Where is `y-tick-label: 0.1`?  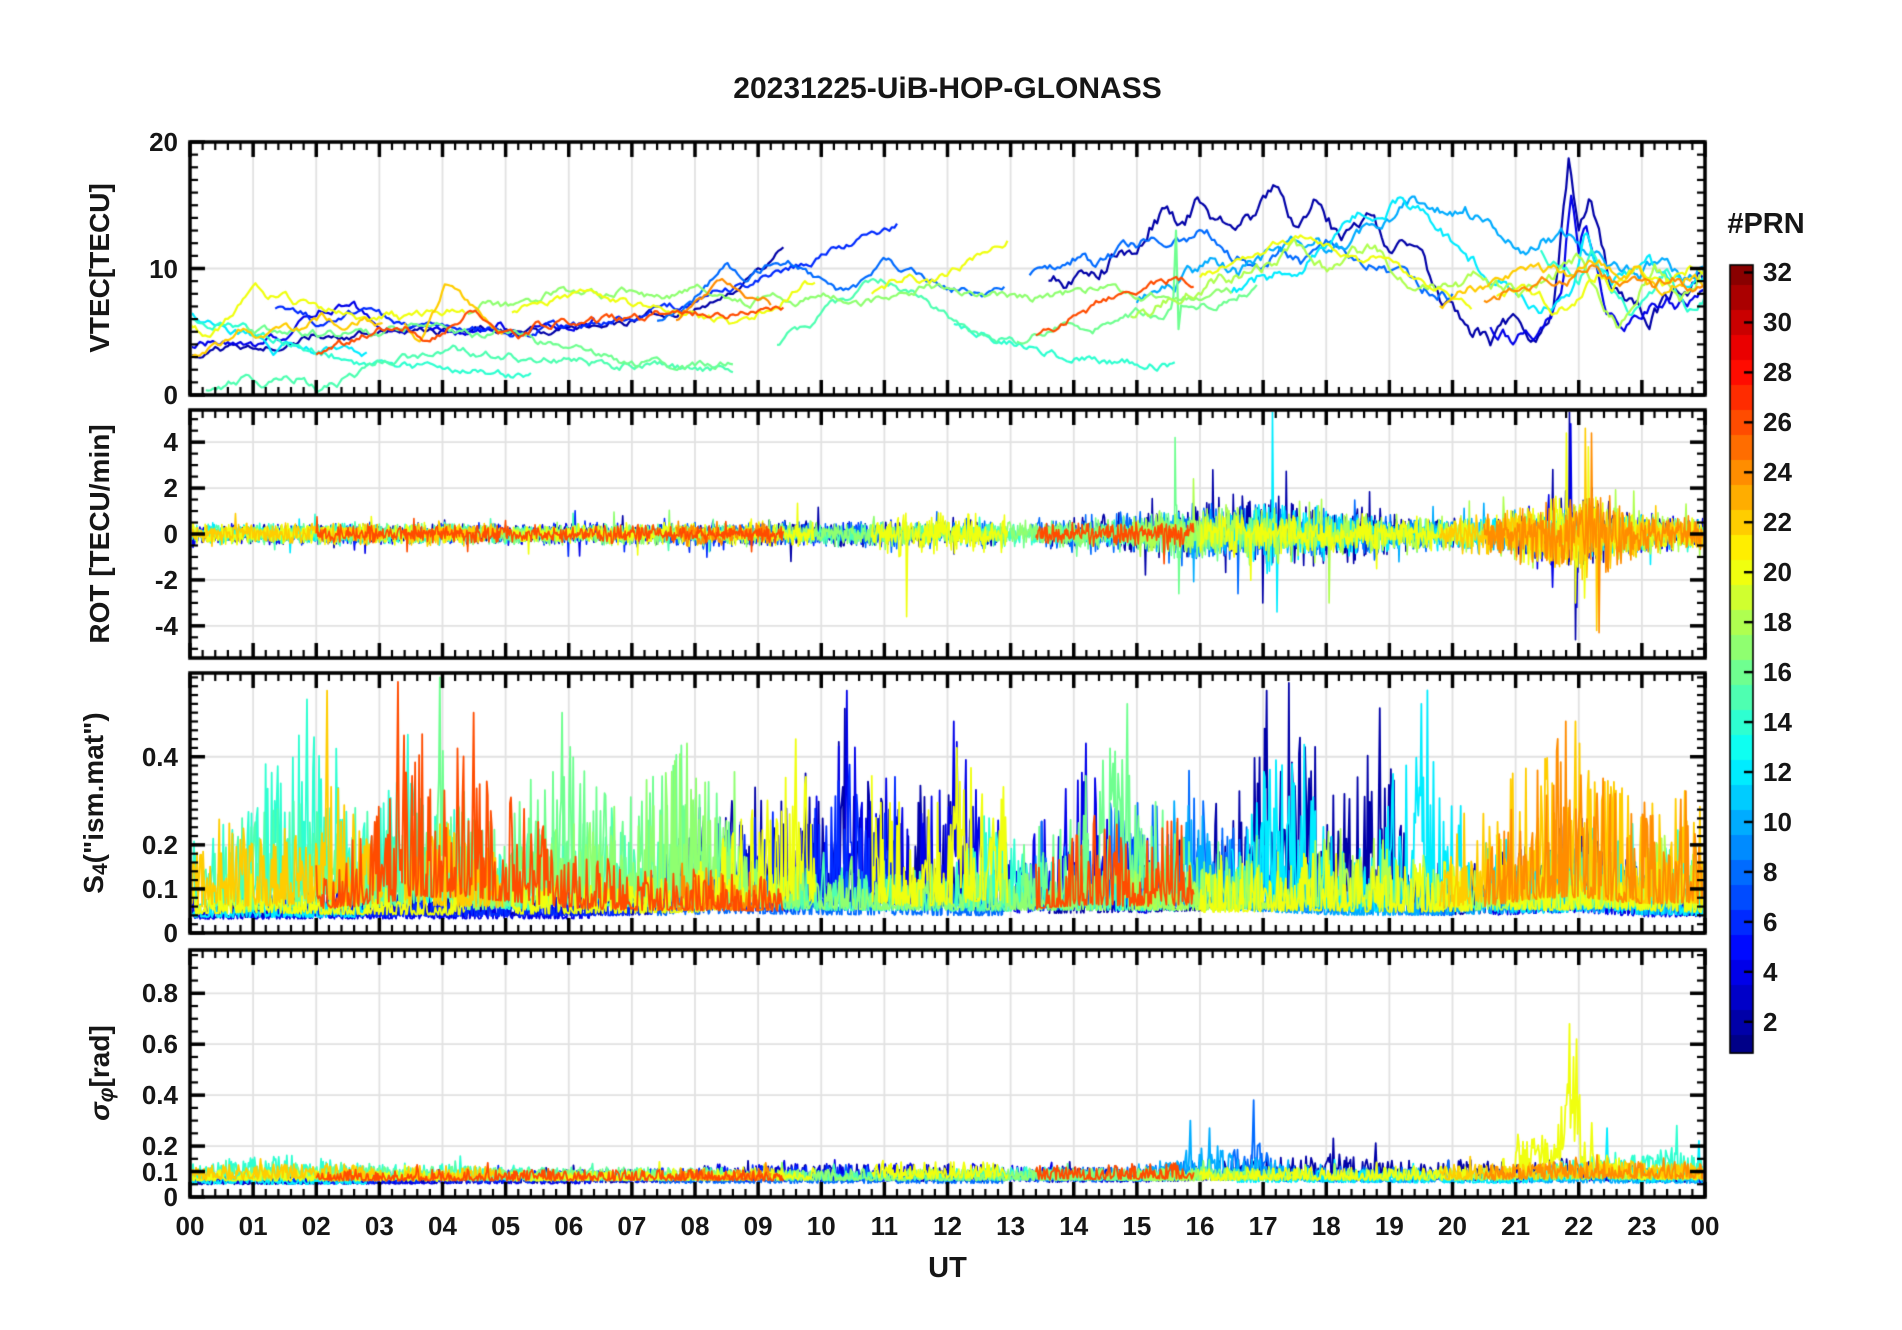
y-tick-label: 0.1 is located at coordinates (159, 888).